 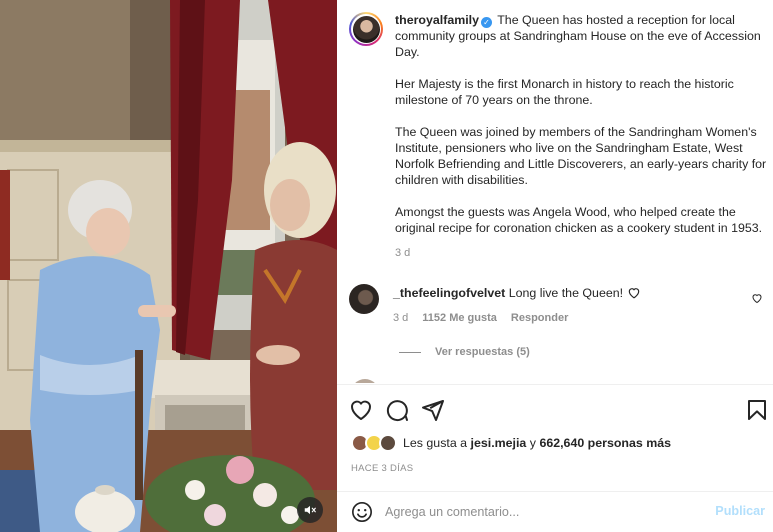 What do you see at coordinates (633, 293) in the screenshot?
I see `heart-emoji-icon` at bounding box center [633, 293].